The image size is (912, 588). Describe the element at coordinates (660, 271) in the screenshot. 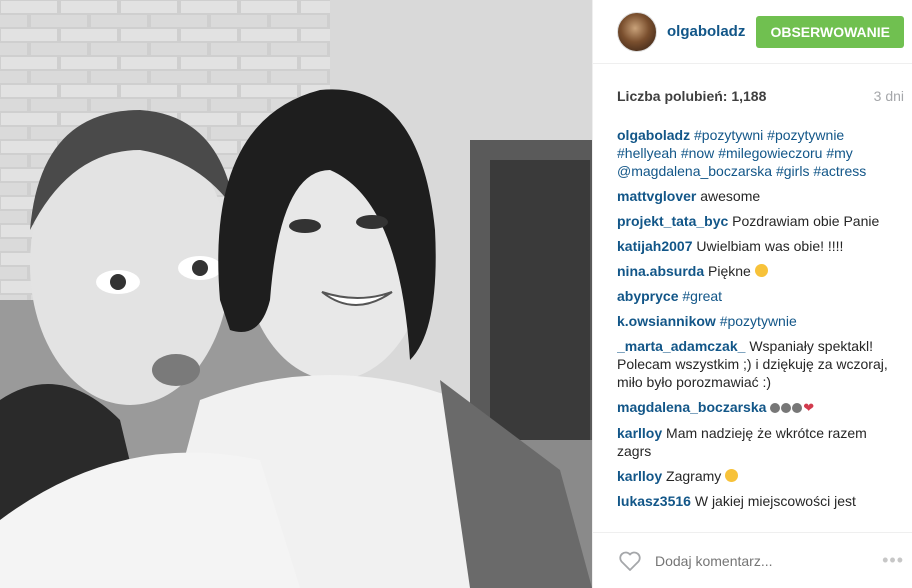

I see `comment-user: nina.absurda` at that location.